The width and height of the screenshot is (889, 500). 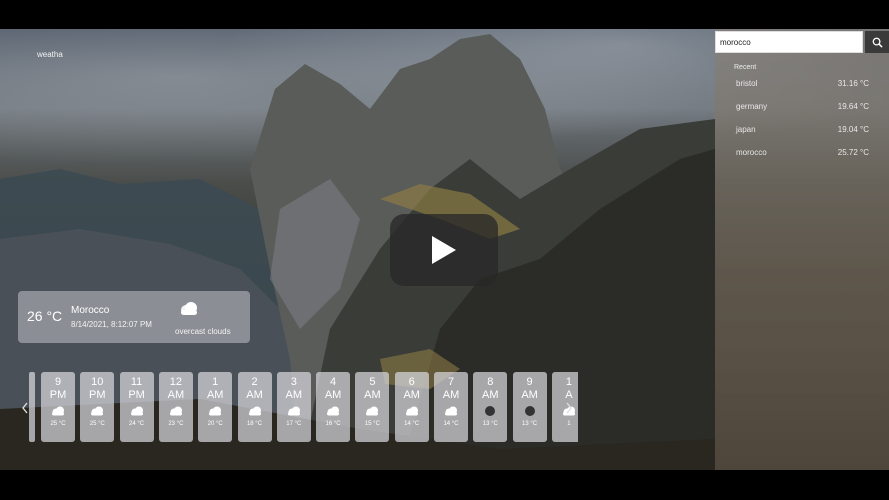 I want to click on hourly-hour: 6, so click(x=411, y=382).